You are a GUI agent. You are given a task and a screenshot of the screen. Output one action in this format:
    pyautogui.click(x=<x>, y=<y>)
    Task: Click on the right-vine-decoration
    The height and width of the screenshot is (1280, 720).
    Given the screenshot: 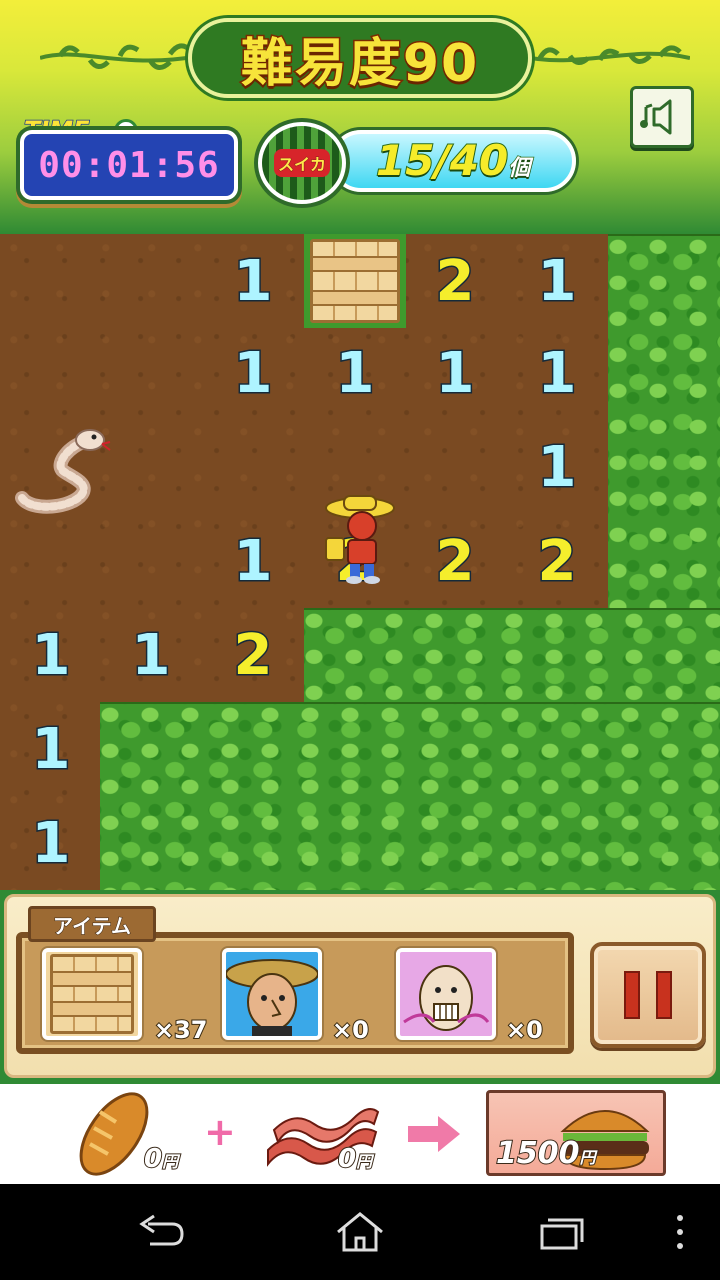 What is the action you would take?
    pyautogui.click(x=605, y=55)
    